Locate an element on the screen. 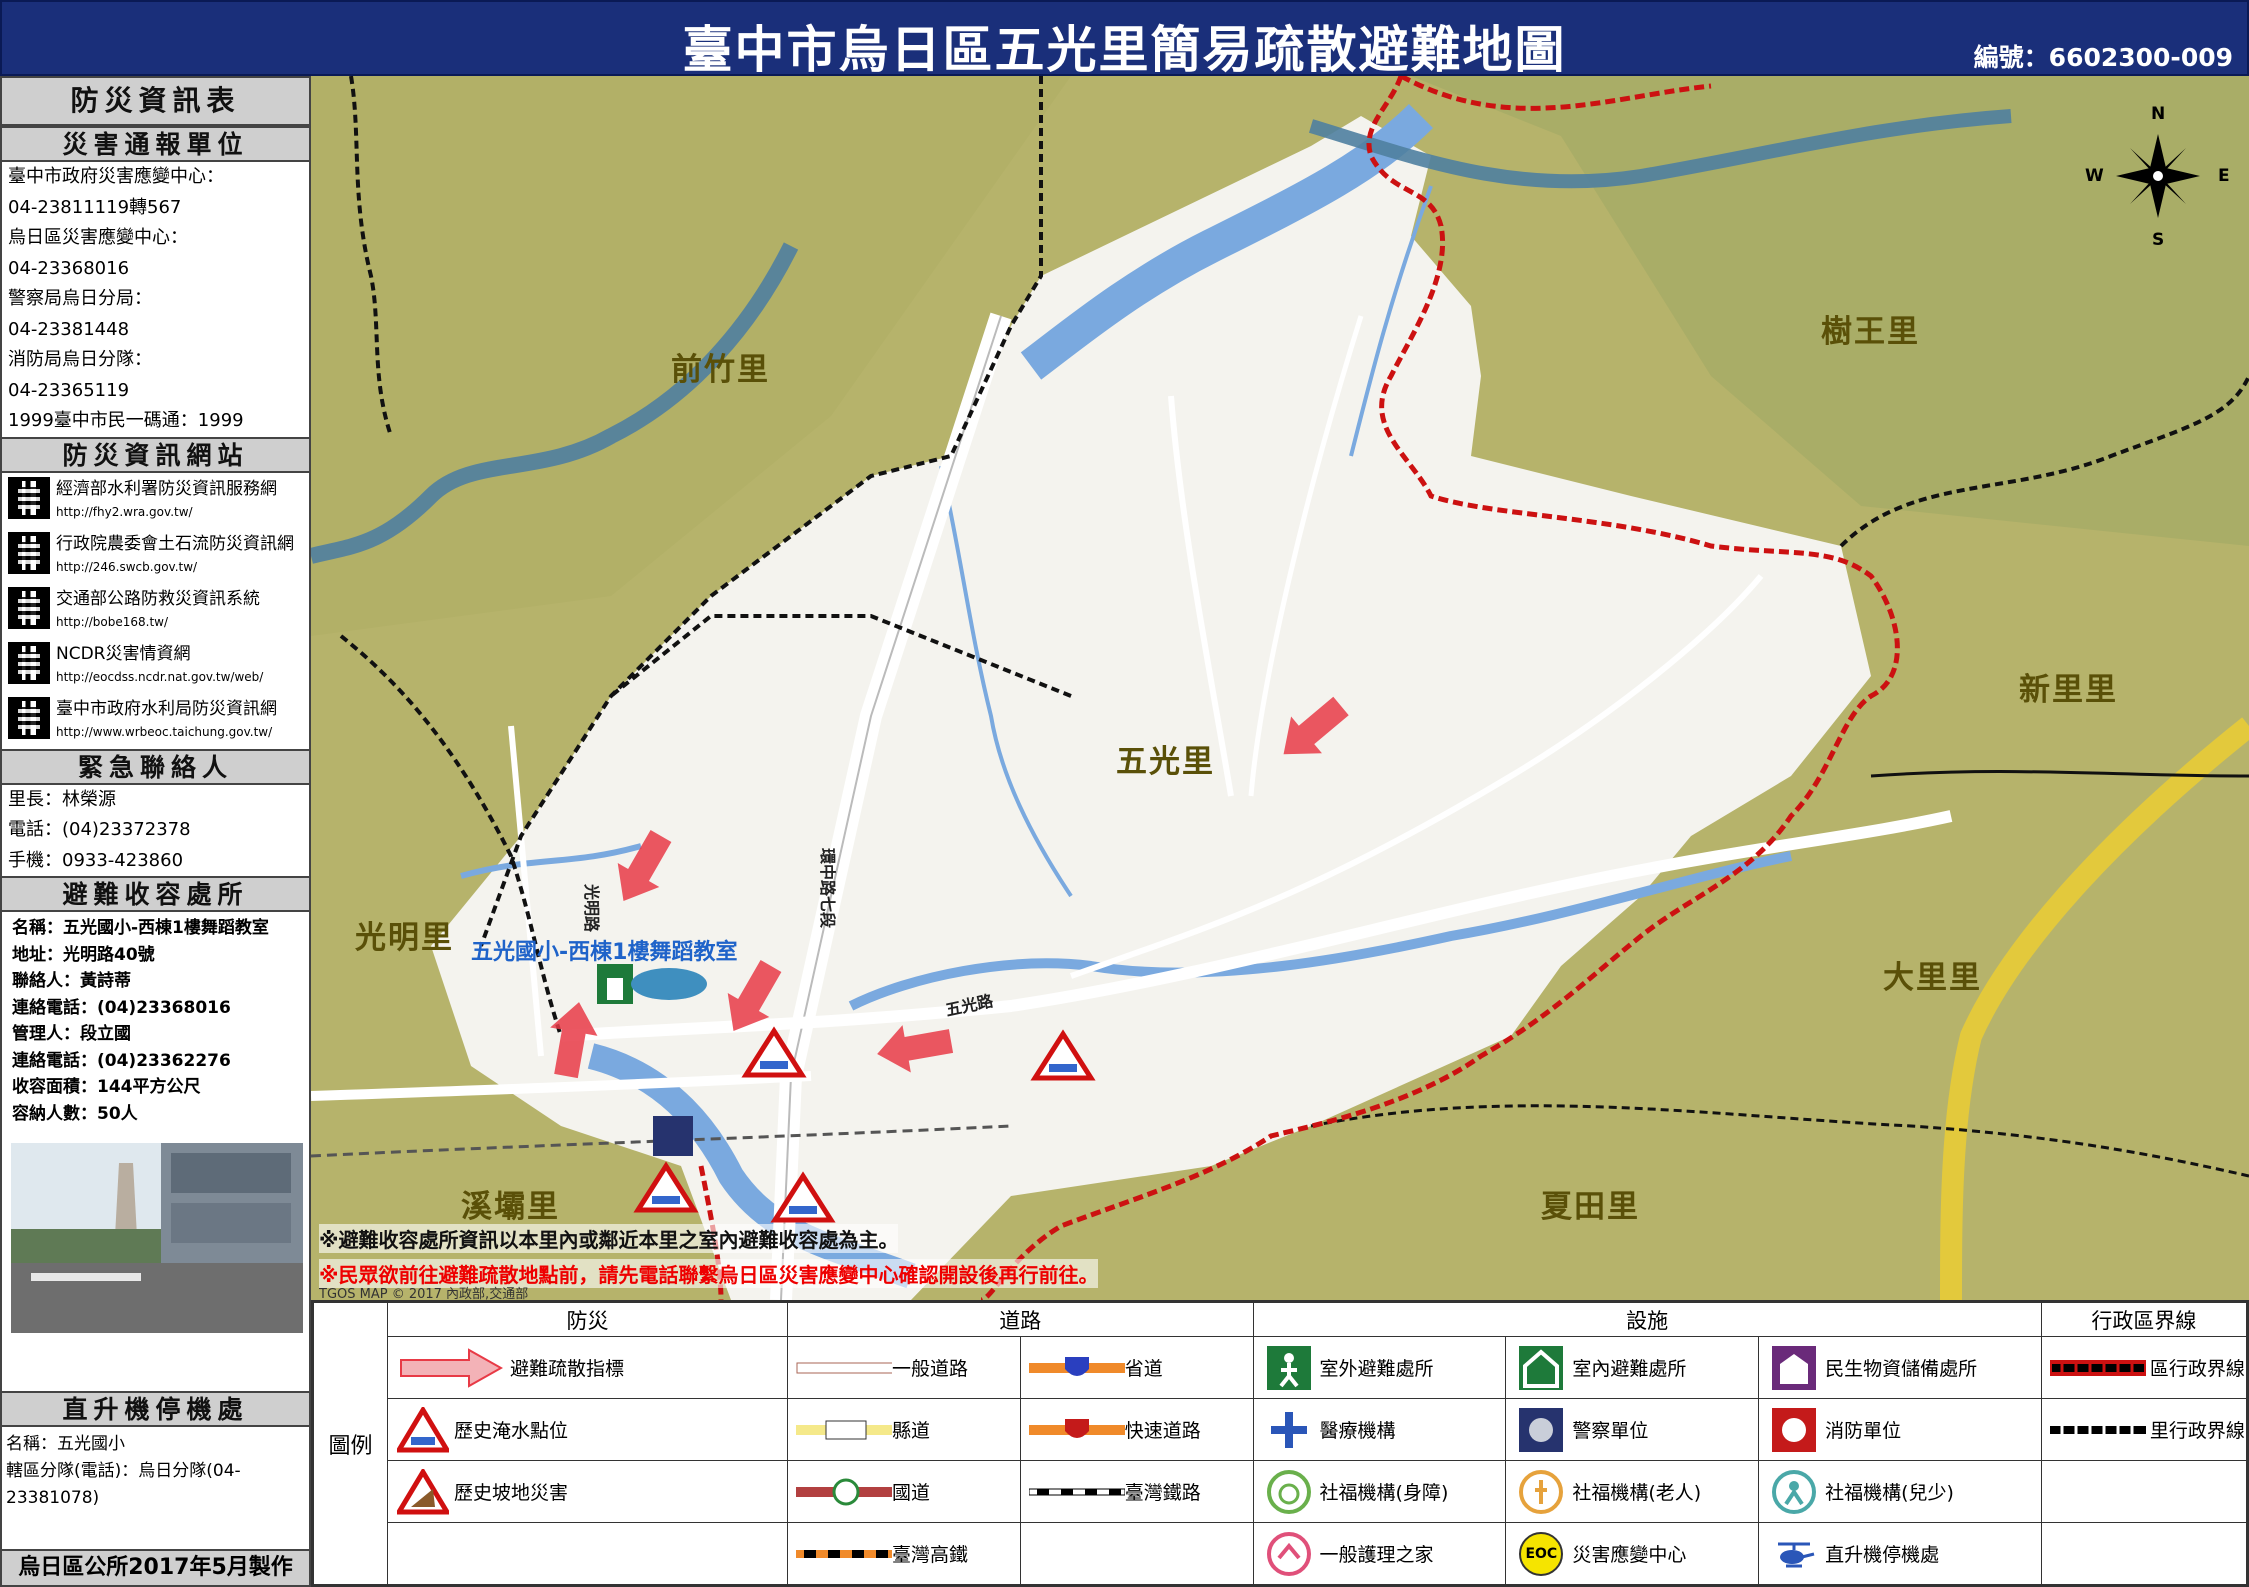 The image size is (2249, 1587). shelter-line: 收容面積：144平方公尺 is located at coordinates (106, 1087).